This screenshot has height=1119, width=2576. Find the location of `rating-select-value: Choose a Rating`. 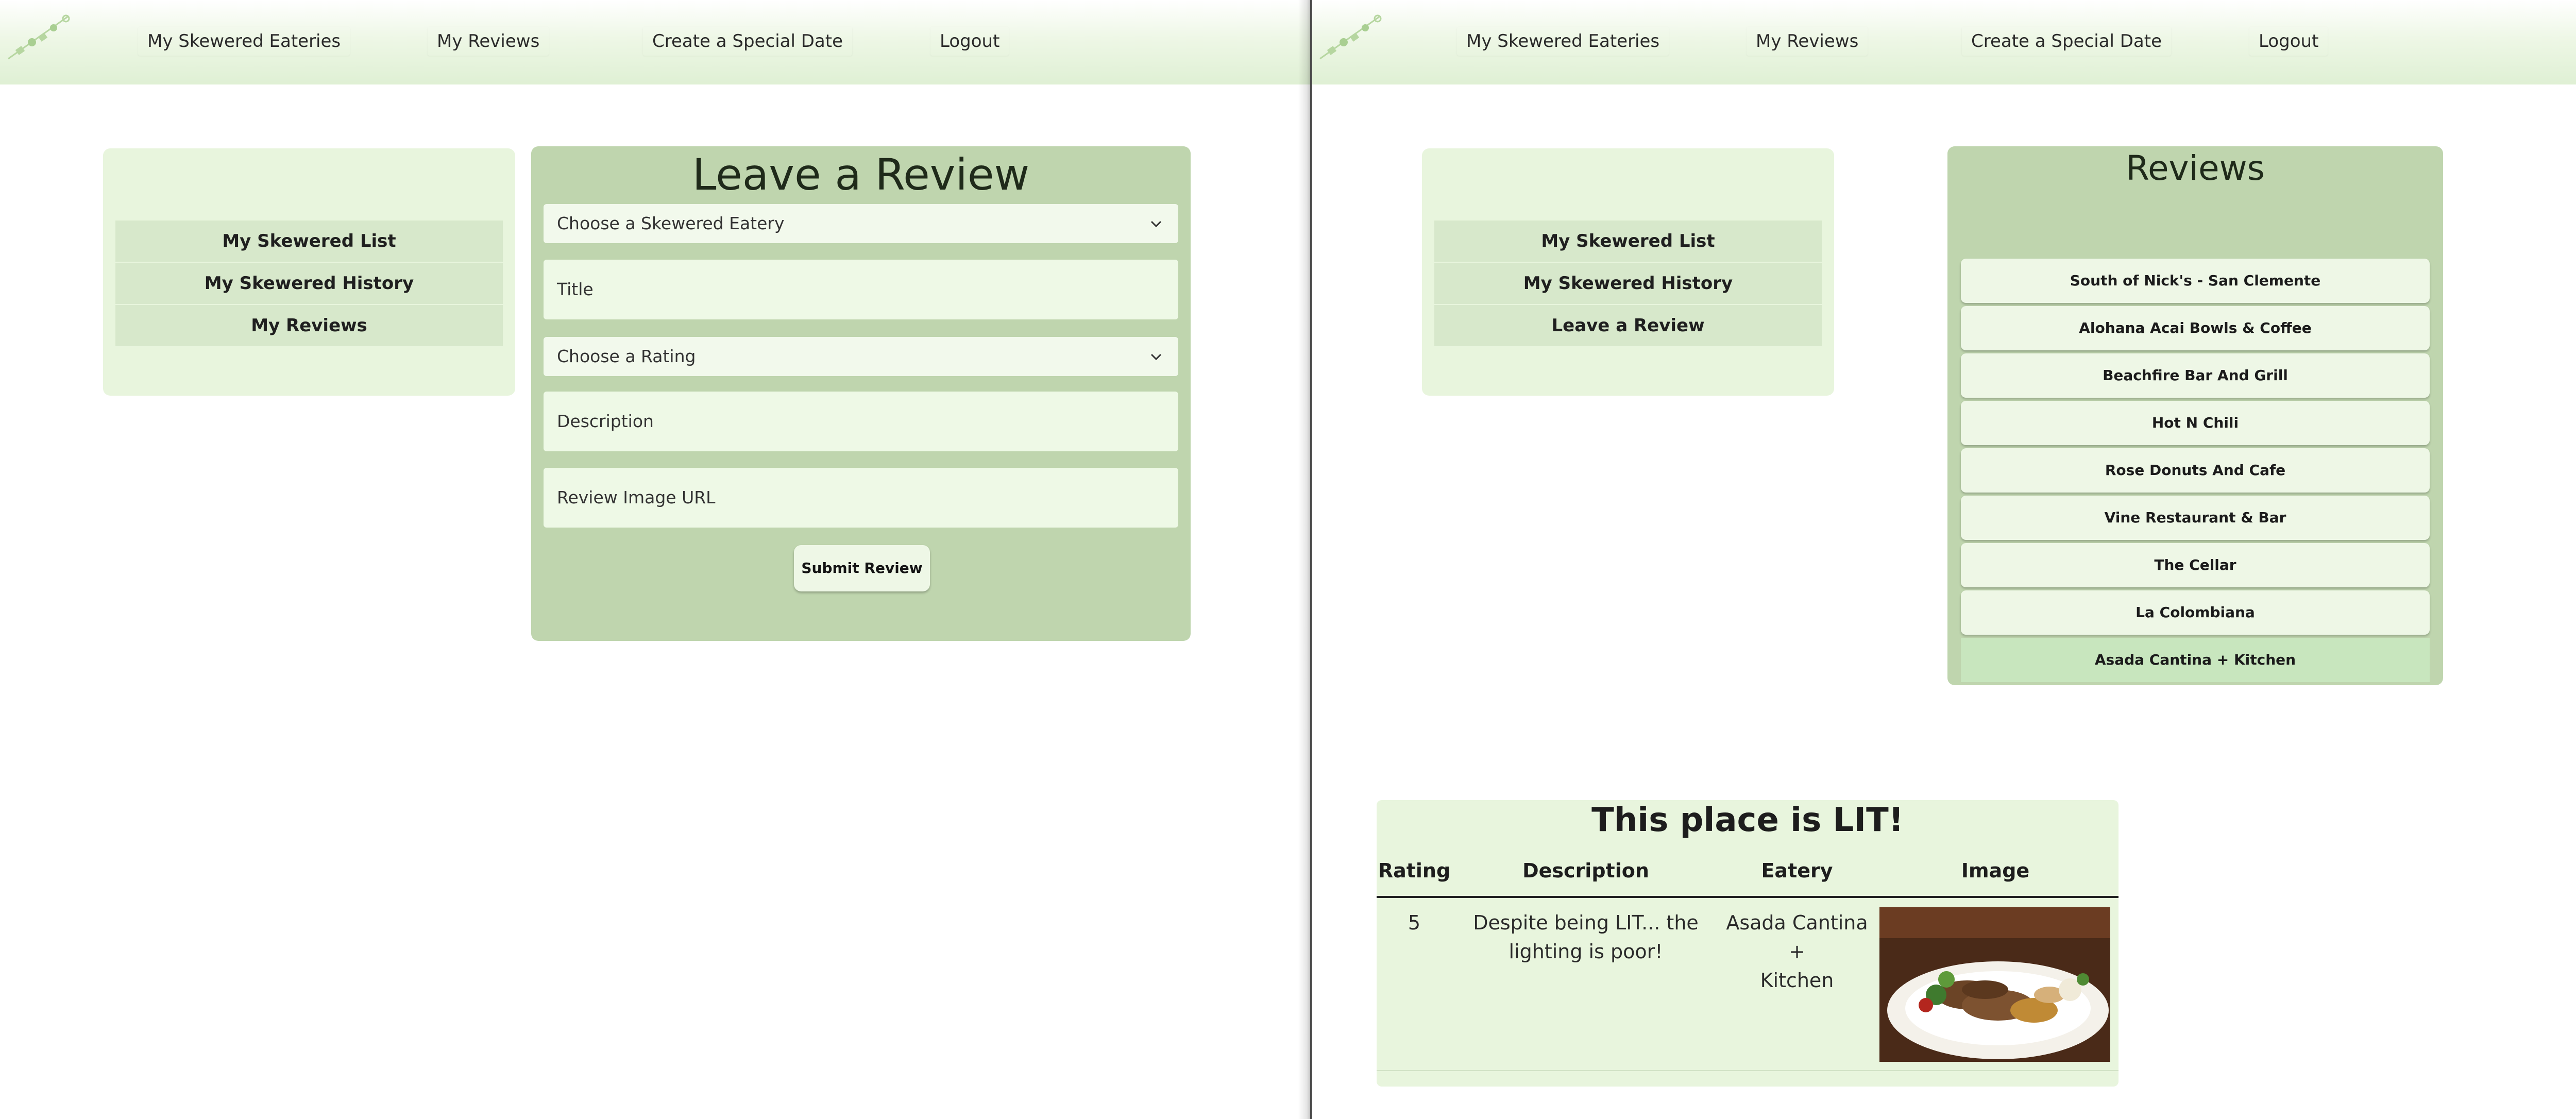

rating-select-value: Choose a Rating is located at coordinates (626, 356).